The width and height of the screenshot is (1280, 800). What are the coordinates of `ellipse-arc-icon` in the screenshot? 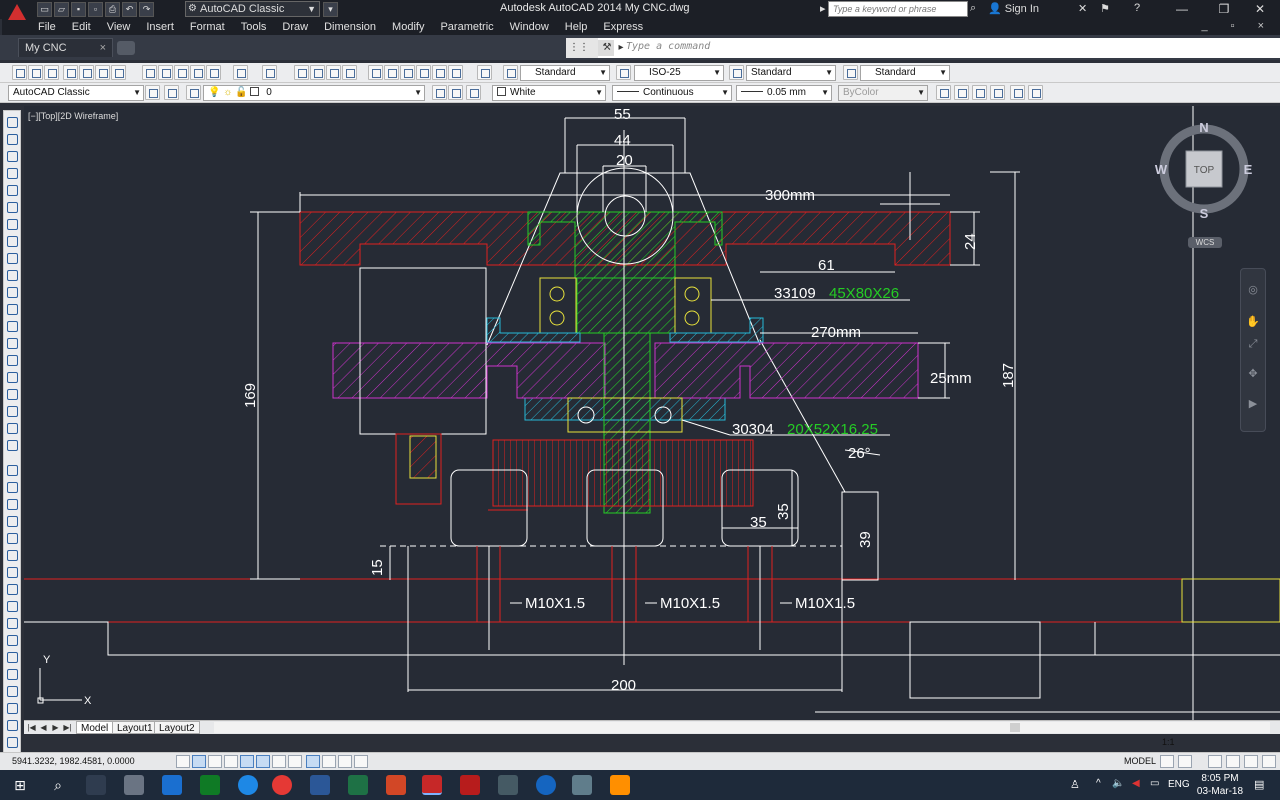 It's located at (12, 292).